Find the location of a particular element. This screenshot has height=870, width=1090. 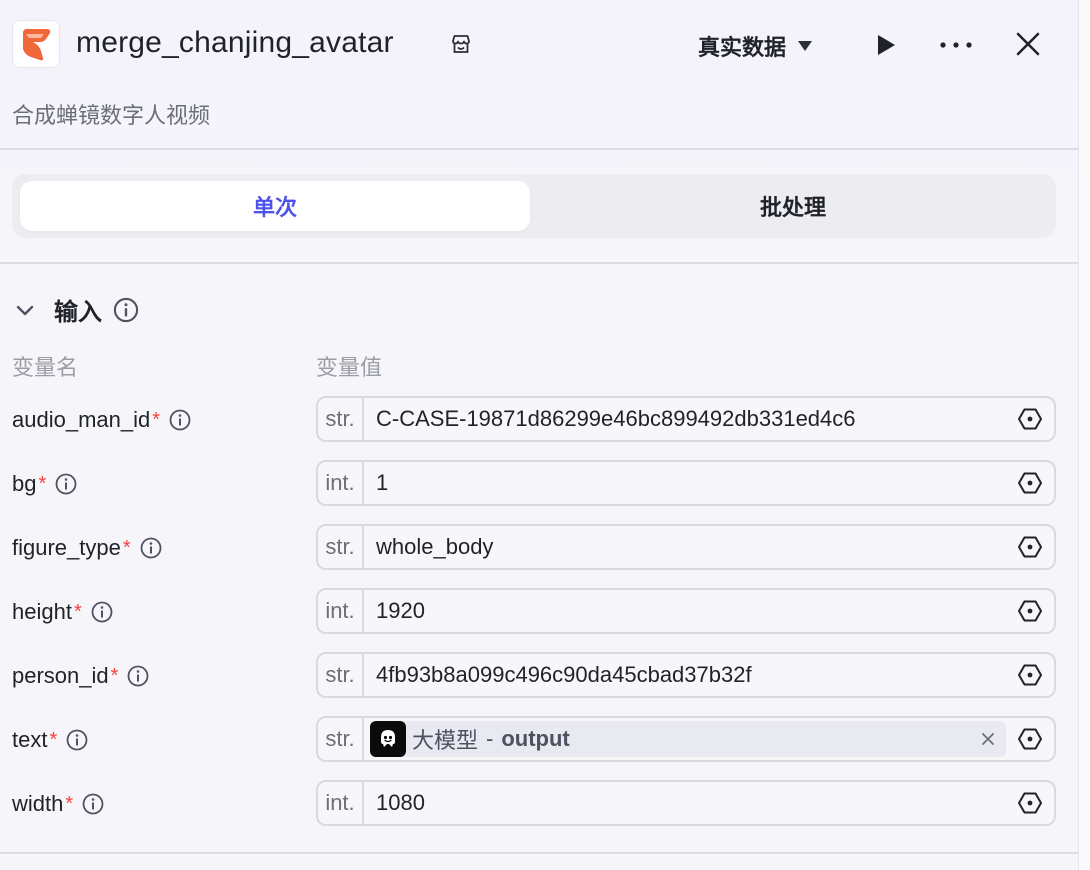

header-divider is located at coordinates (539, 149).